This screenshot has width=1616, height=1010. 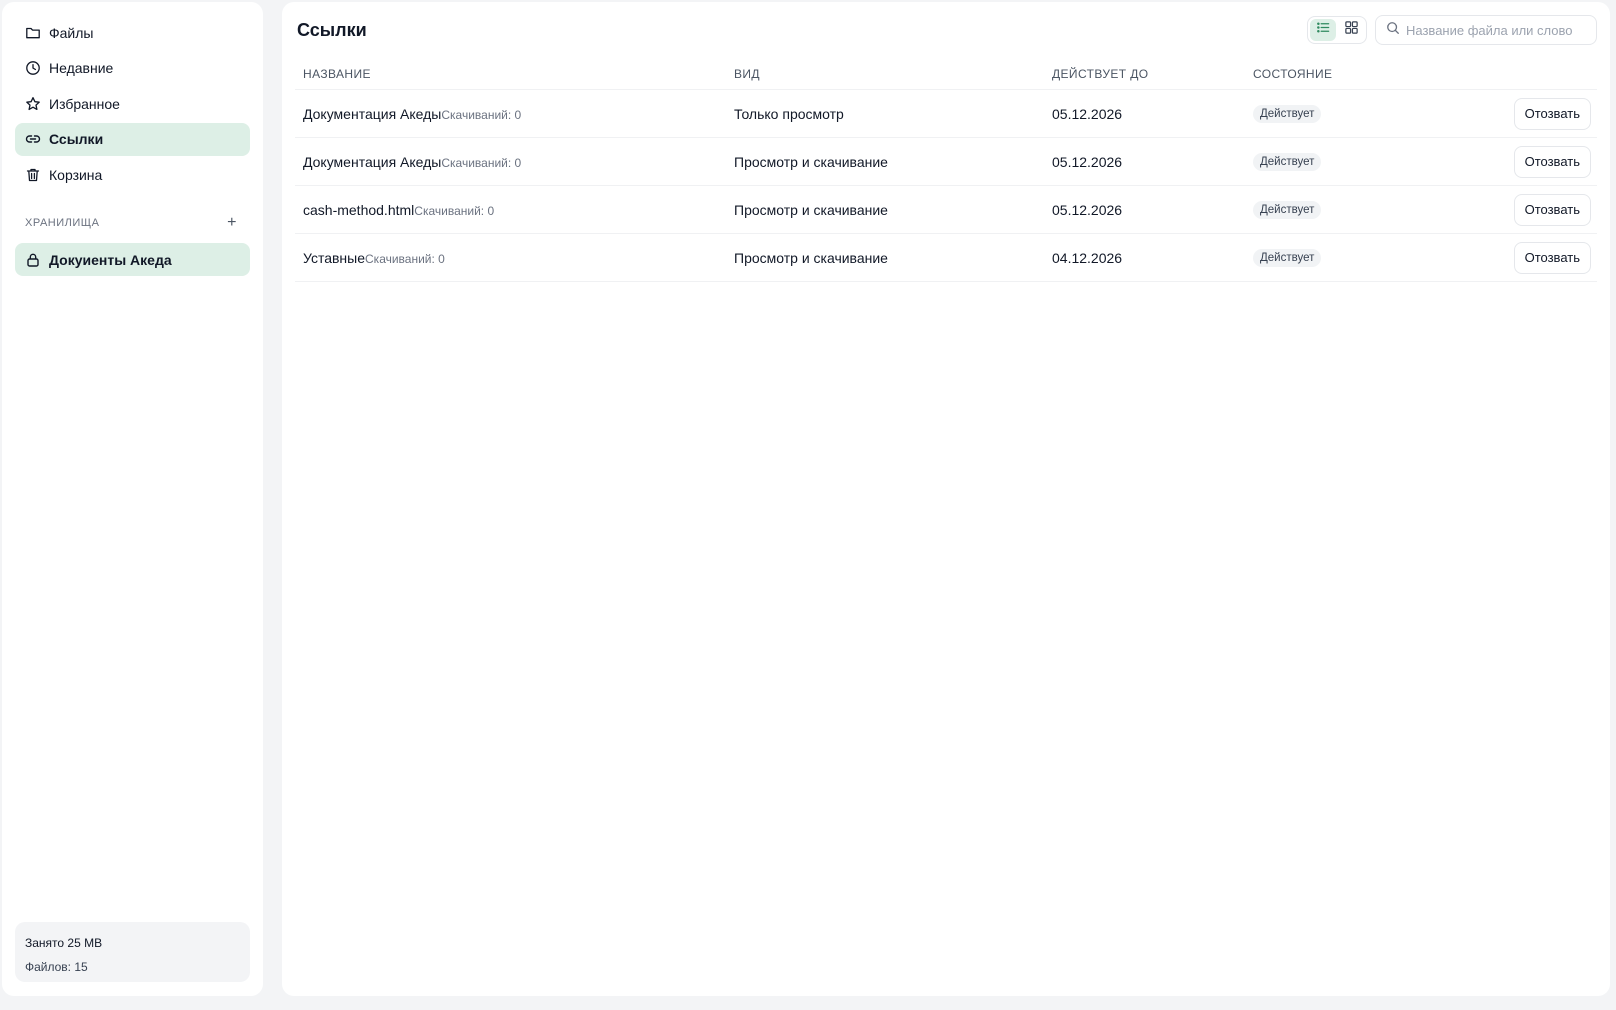 What do you see at coordinates (84, 103) in the screenshot?
I see `sidebar-item-label: Избранное` at bounding box center [84, 103].